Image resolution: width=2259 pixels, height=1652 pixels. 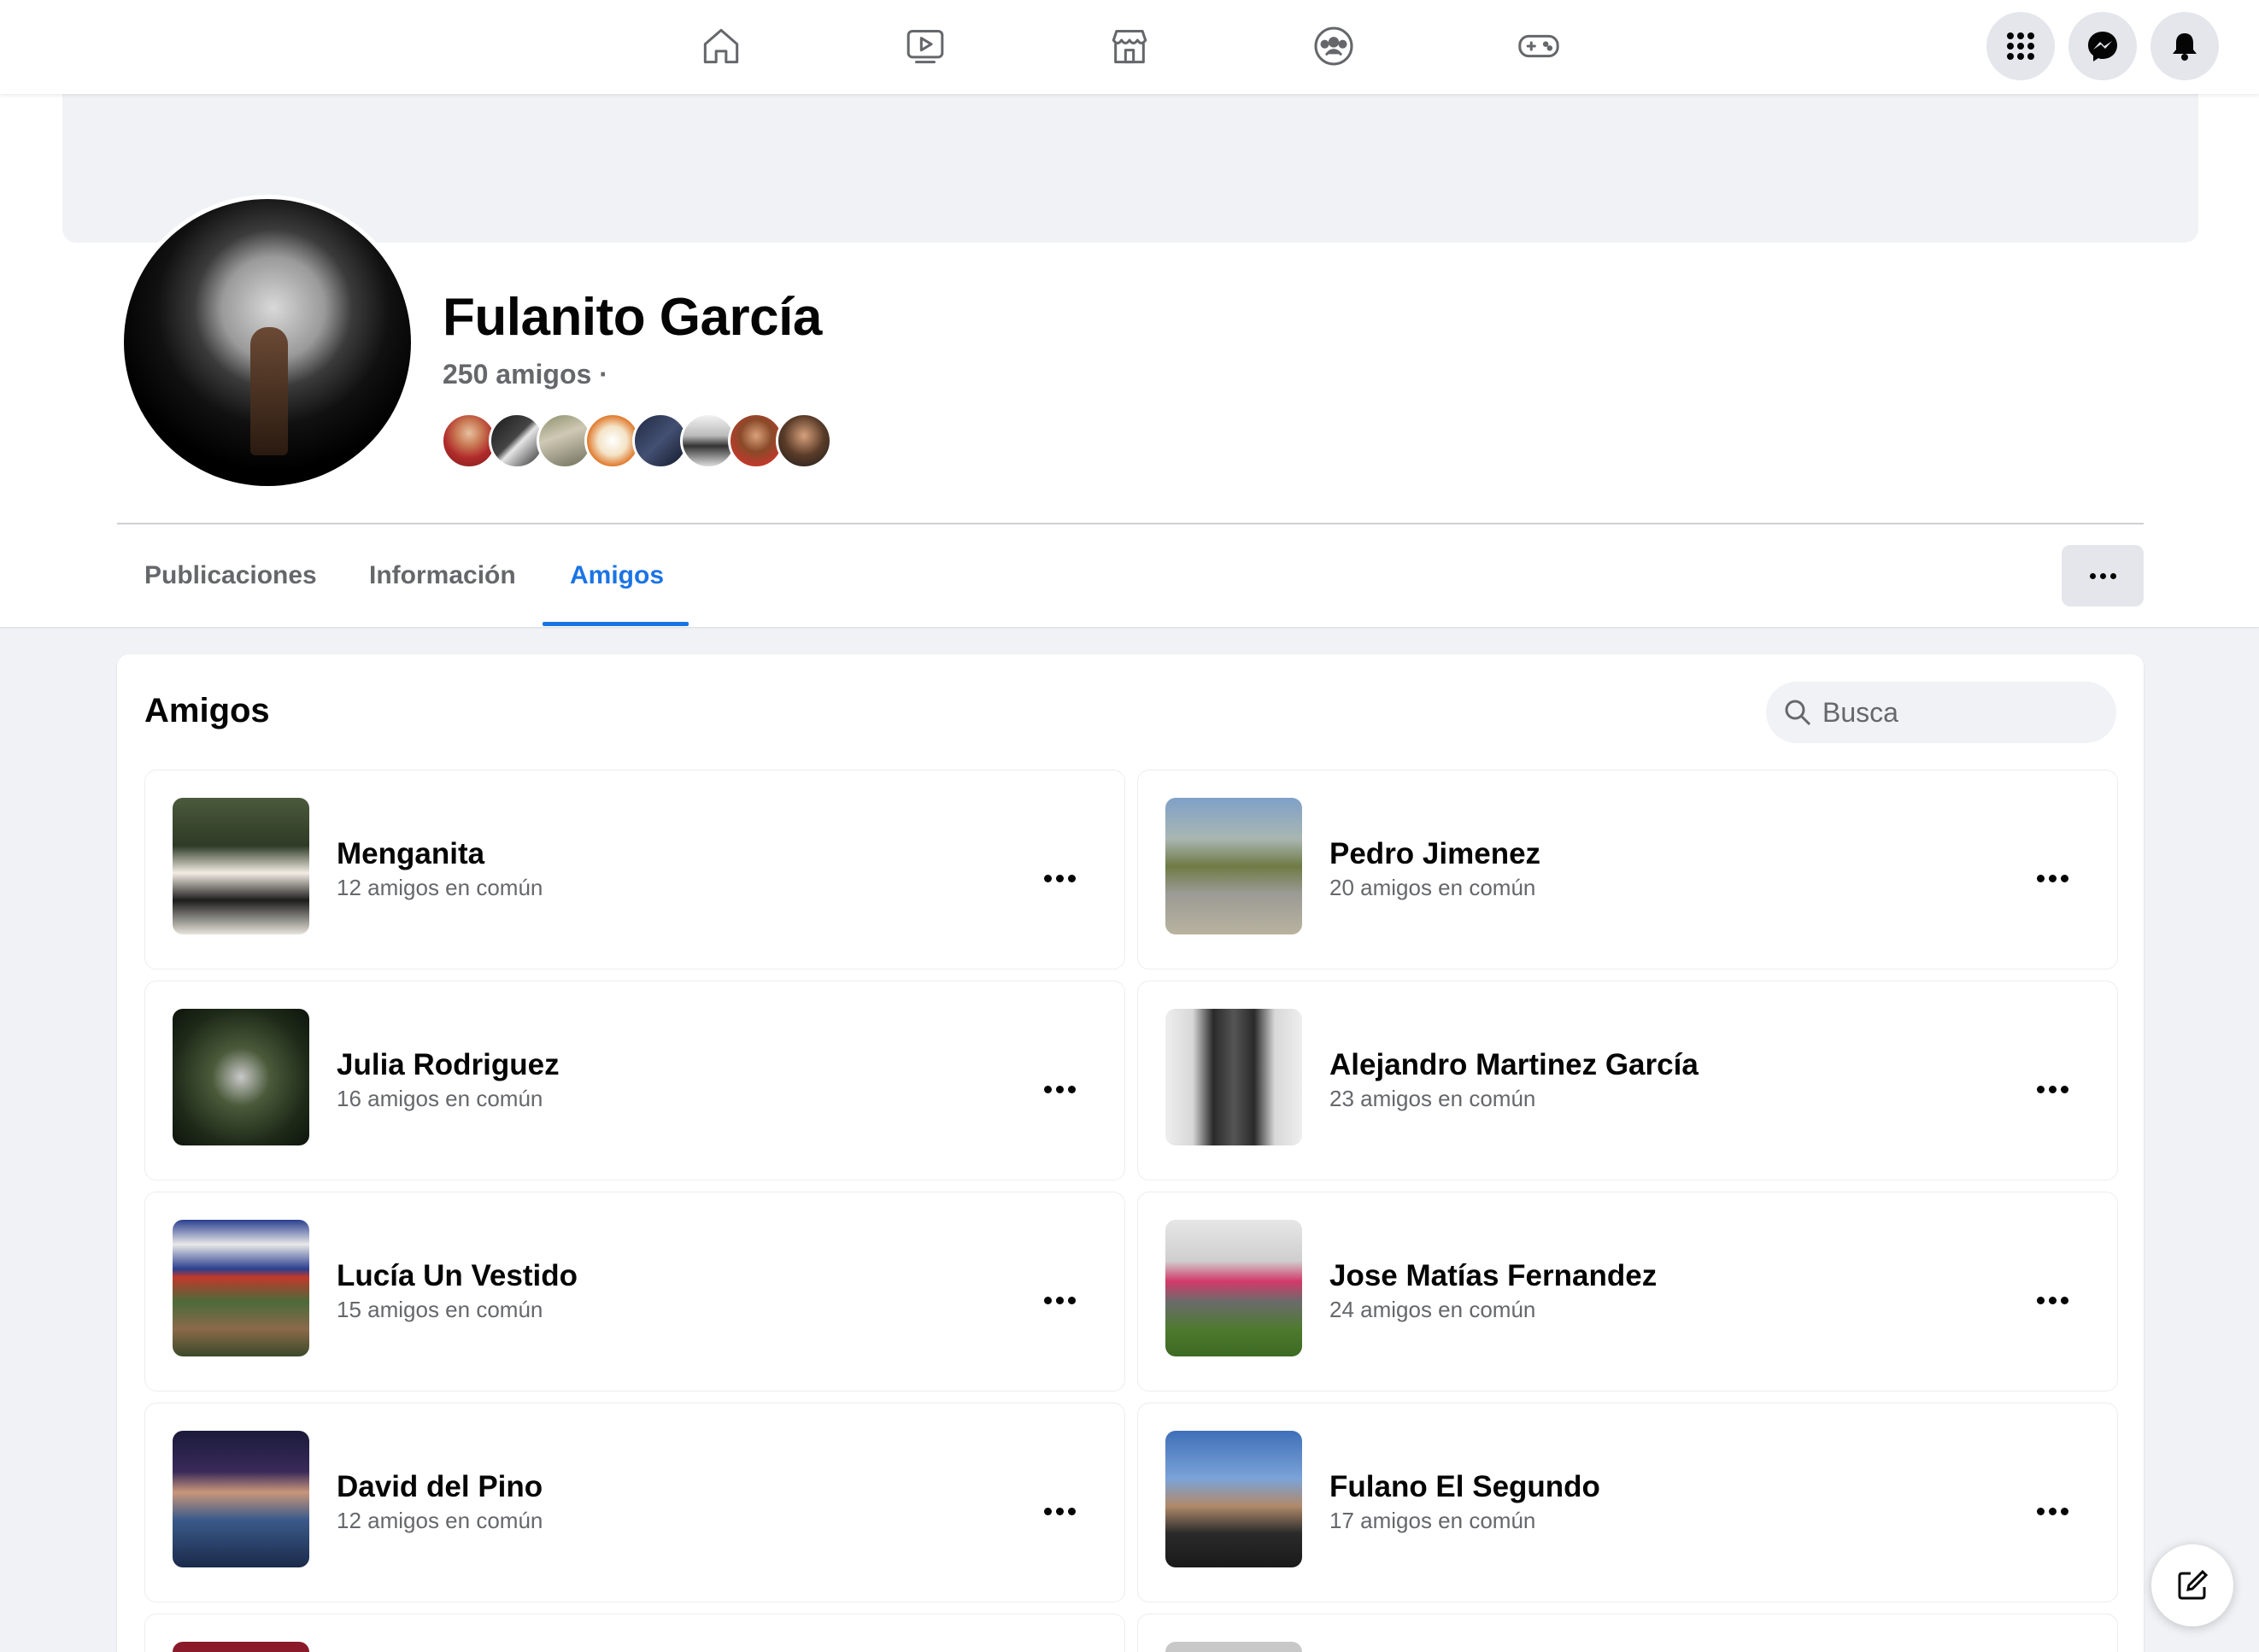 What do you see at coordinates (1432, 1520) in the screenshot?
I see `mutual-friends: 17 amigos en común` at bounding box center [1432, 1520].